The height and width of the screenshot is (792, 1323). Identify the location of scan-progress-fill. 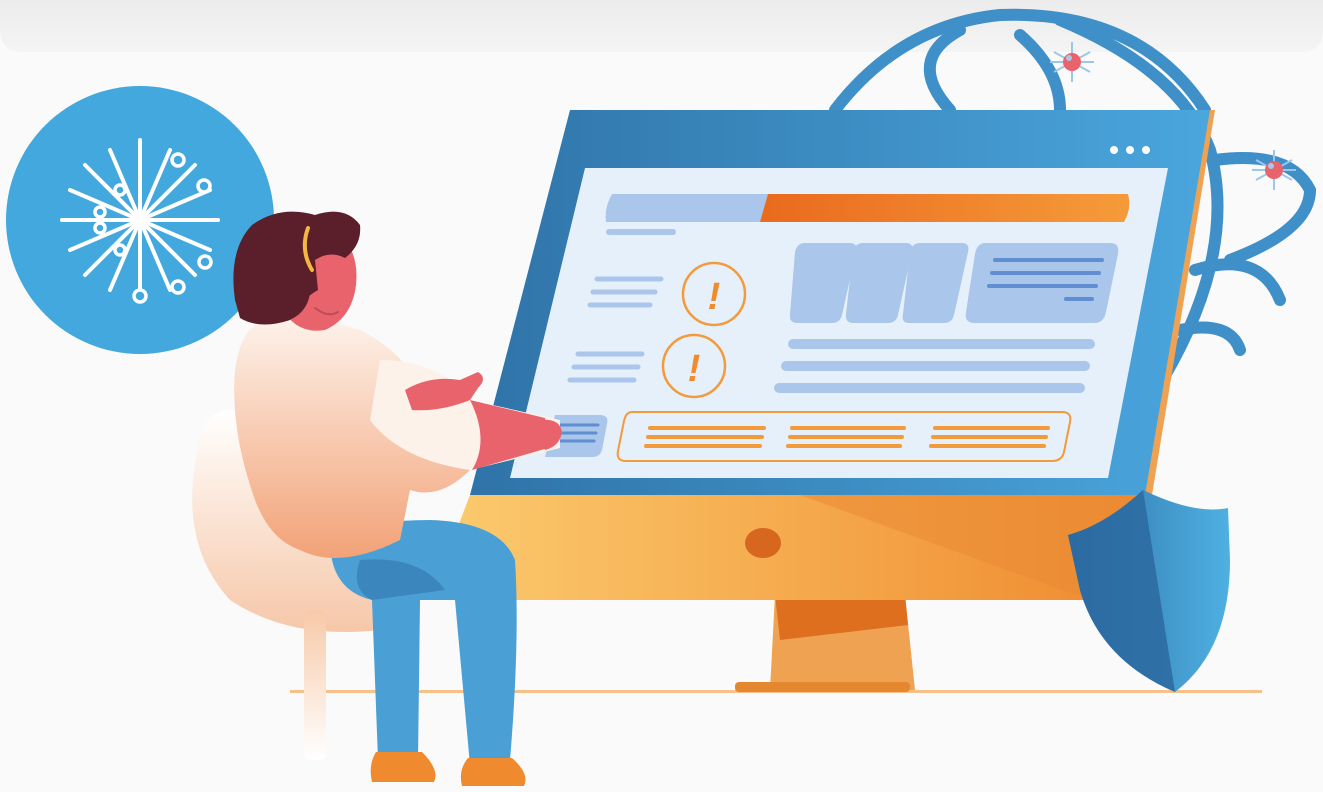
(945, 208).